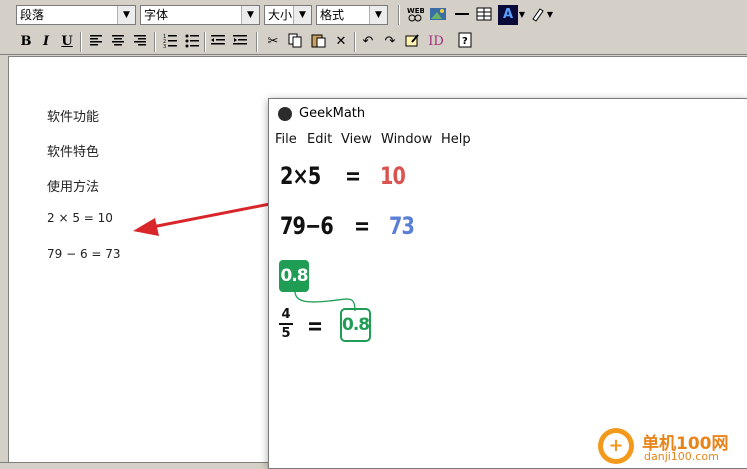 This screenshot has width=747, height=469. What do you see at coordinates (67, 42) in the screenshot?
I see `underline-button: U` at bounding box center [67, 42].